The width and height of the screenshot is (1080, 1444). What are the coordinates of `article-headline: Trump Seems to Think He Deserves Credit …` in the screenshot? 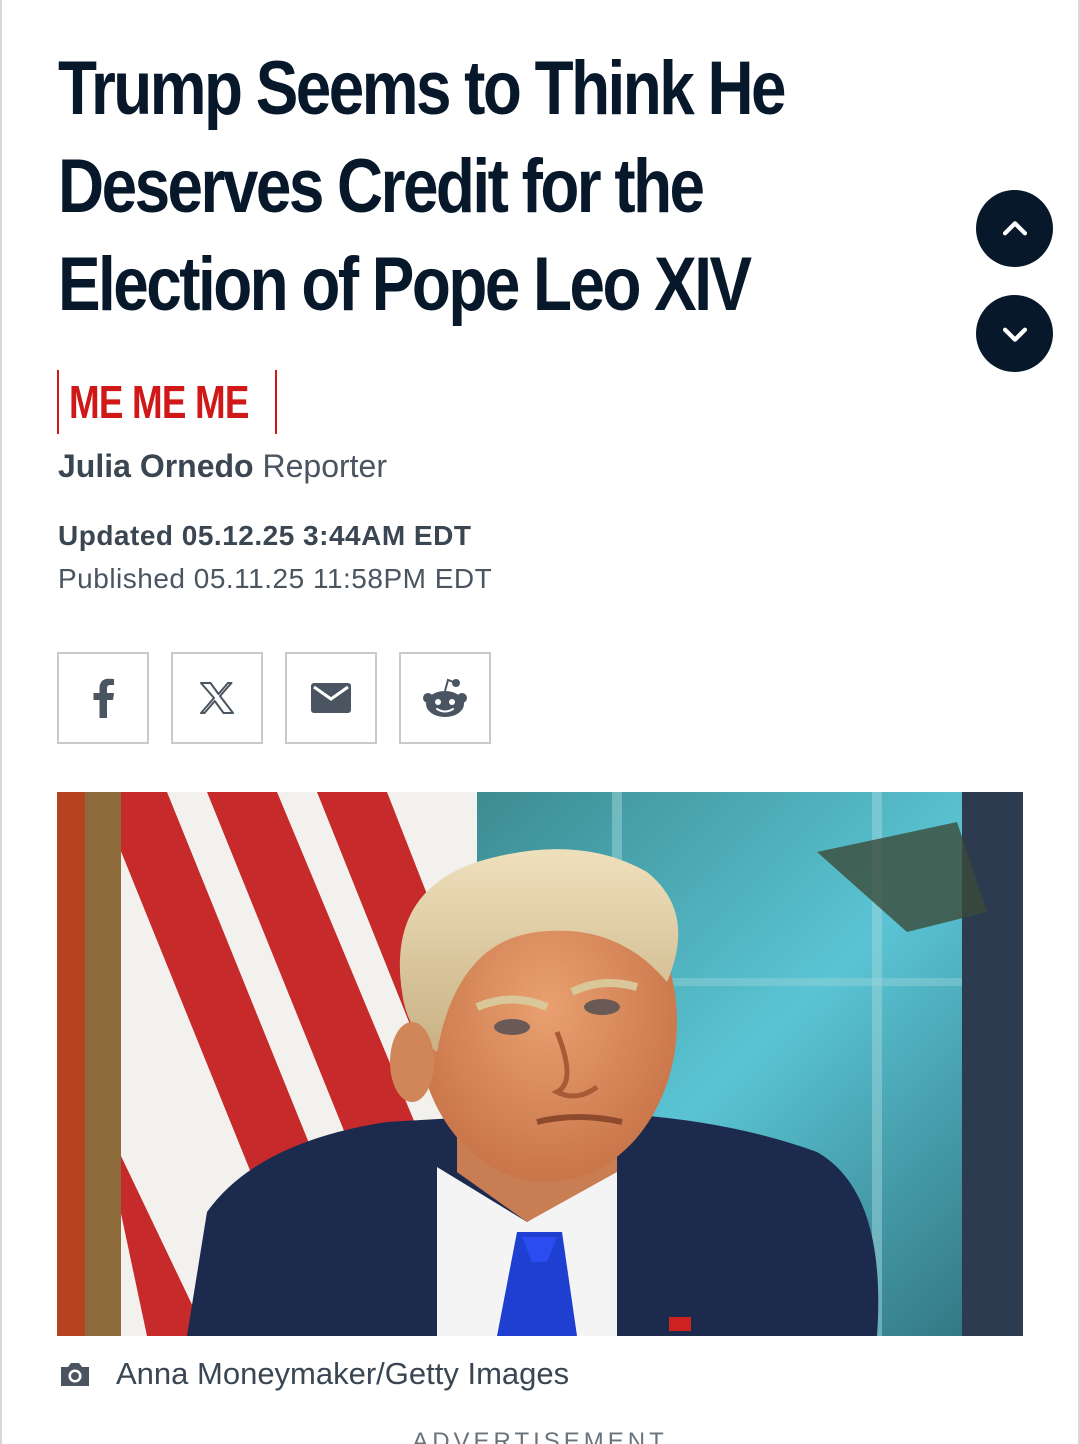 It's located at (422, 187).